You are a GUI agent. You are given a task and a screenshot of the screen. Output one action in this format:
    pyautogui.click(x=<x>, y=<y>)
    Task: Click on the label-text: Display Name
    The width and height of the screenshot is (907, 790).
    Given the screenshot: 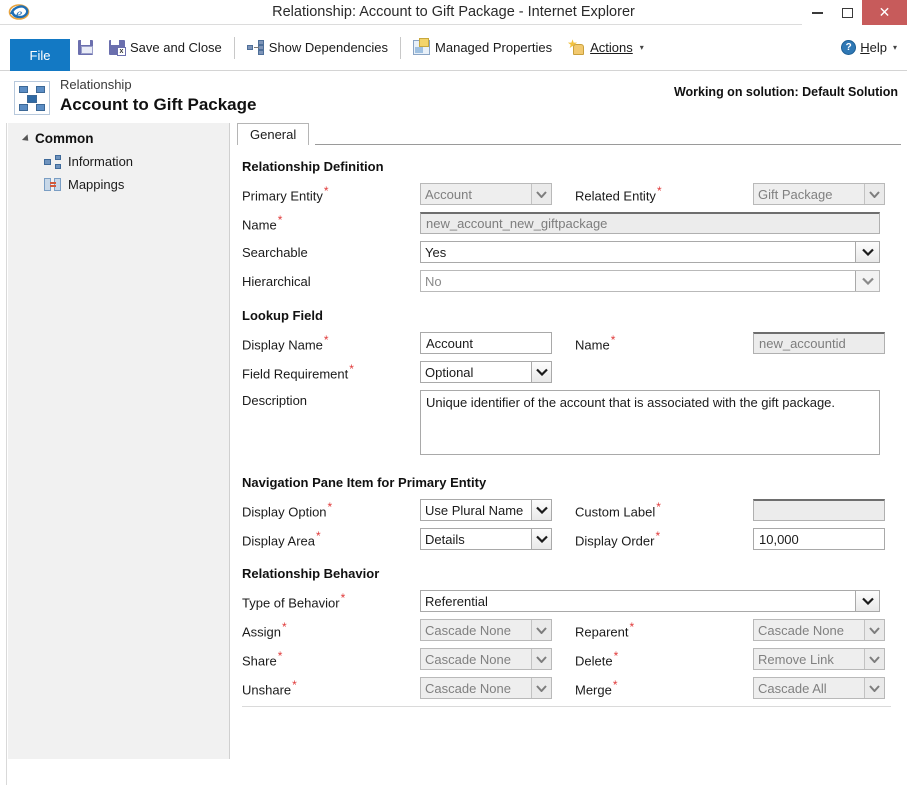 What is the action you would take?
    pyautogui.click(x=282, y=345)
    